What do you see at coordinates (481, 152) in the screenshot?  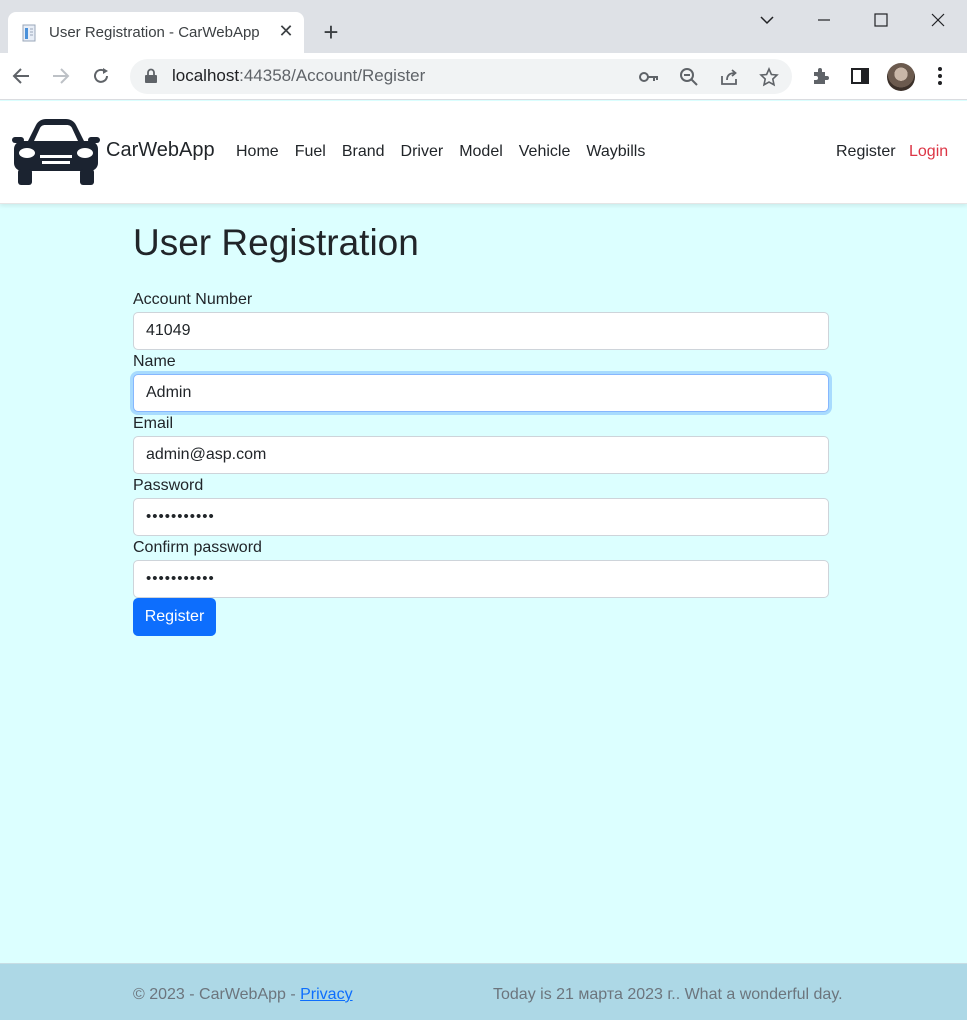 I see `nav-model: Model` at bounding box center [481, 152].